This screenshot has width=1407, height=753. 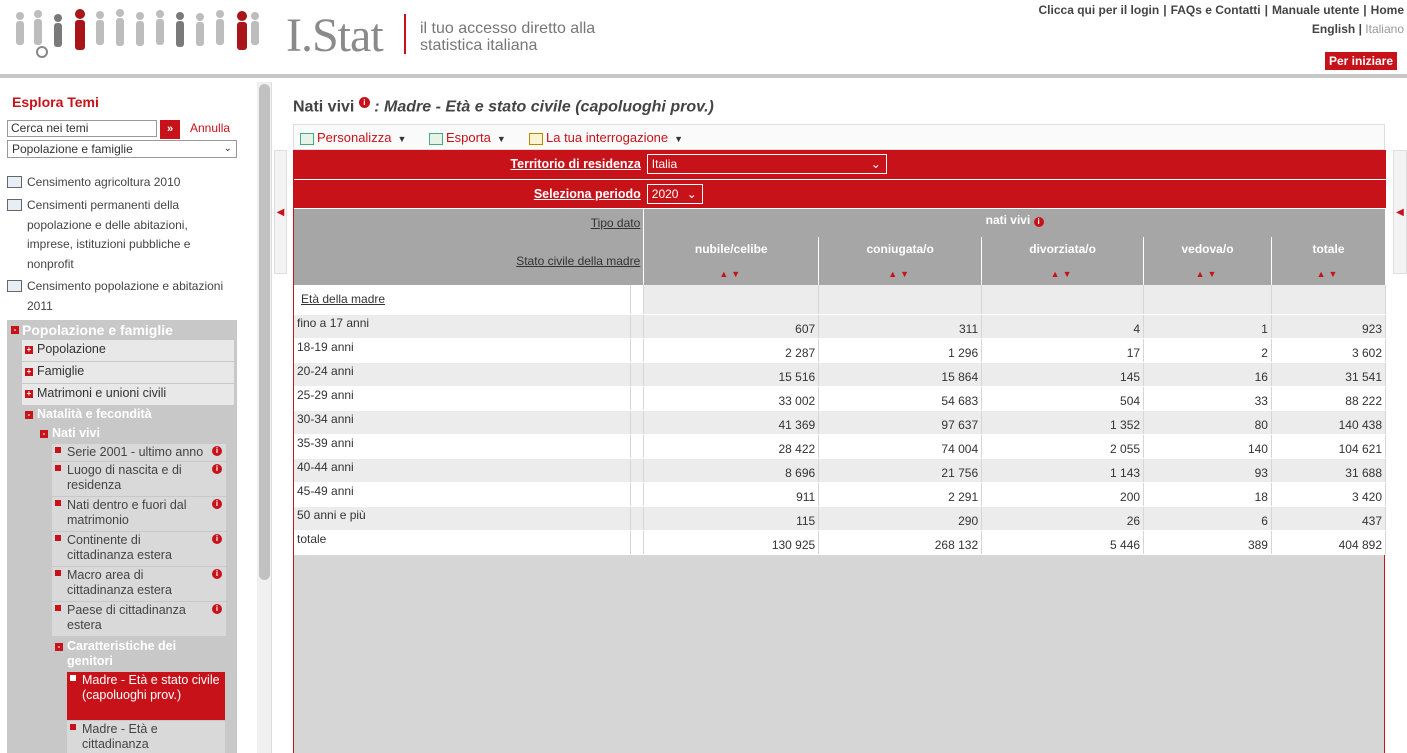 What do you see at coordinates (1360, 61) in the screenshot?
I see `per-iniziare-button: Per iniziare` at bounding box center [1360, 61].